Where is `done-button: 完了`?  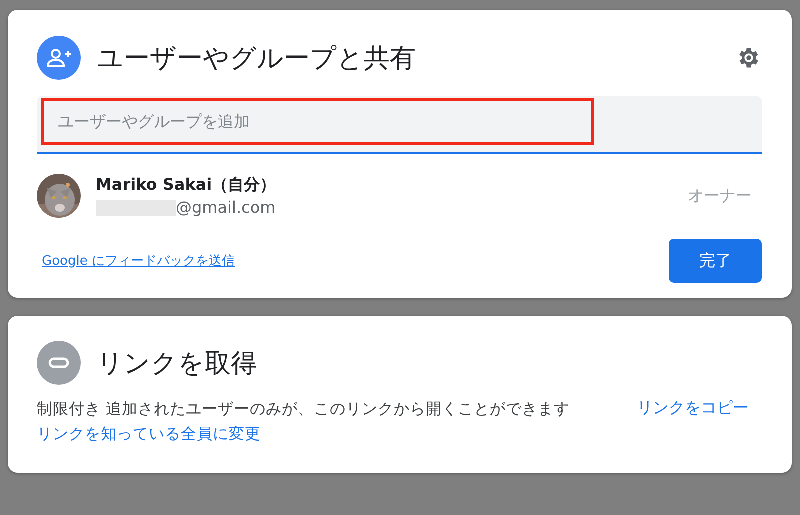 done-button: 完了 is located at coordinates (715, 261).